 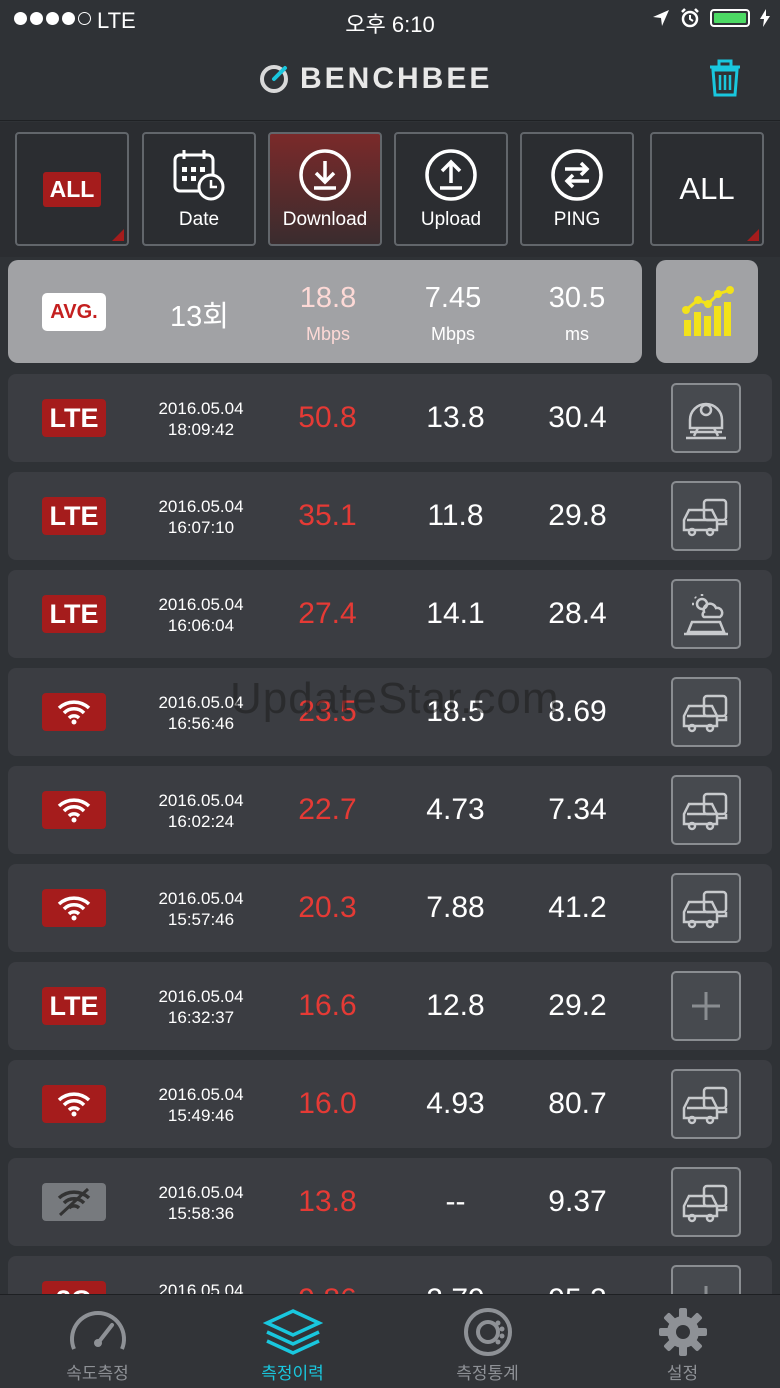 What do you see at coordinates (201, 419) in the screenshot?
I see `row-datetime: 2016.05.04 18:09:42` at bounding box center [201, 419].